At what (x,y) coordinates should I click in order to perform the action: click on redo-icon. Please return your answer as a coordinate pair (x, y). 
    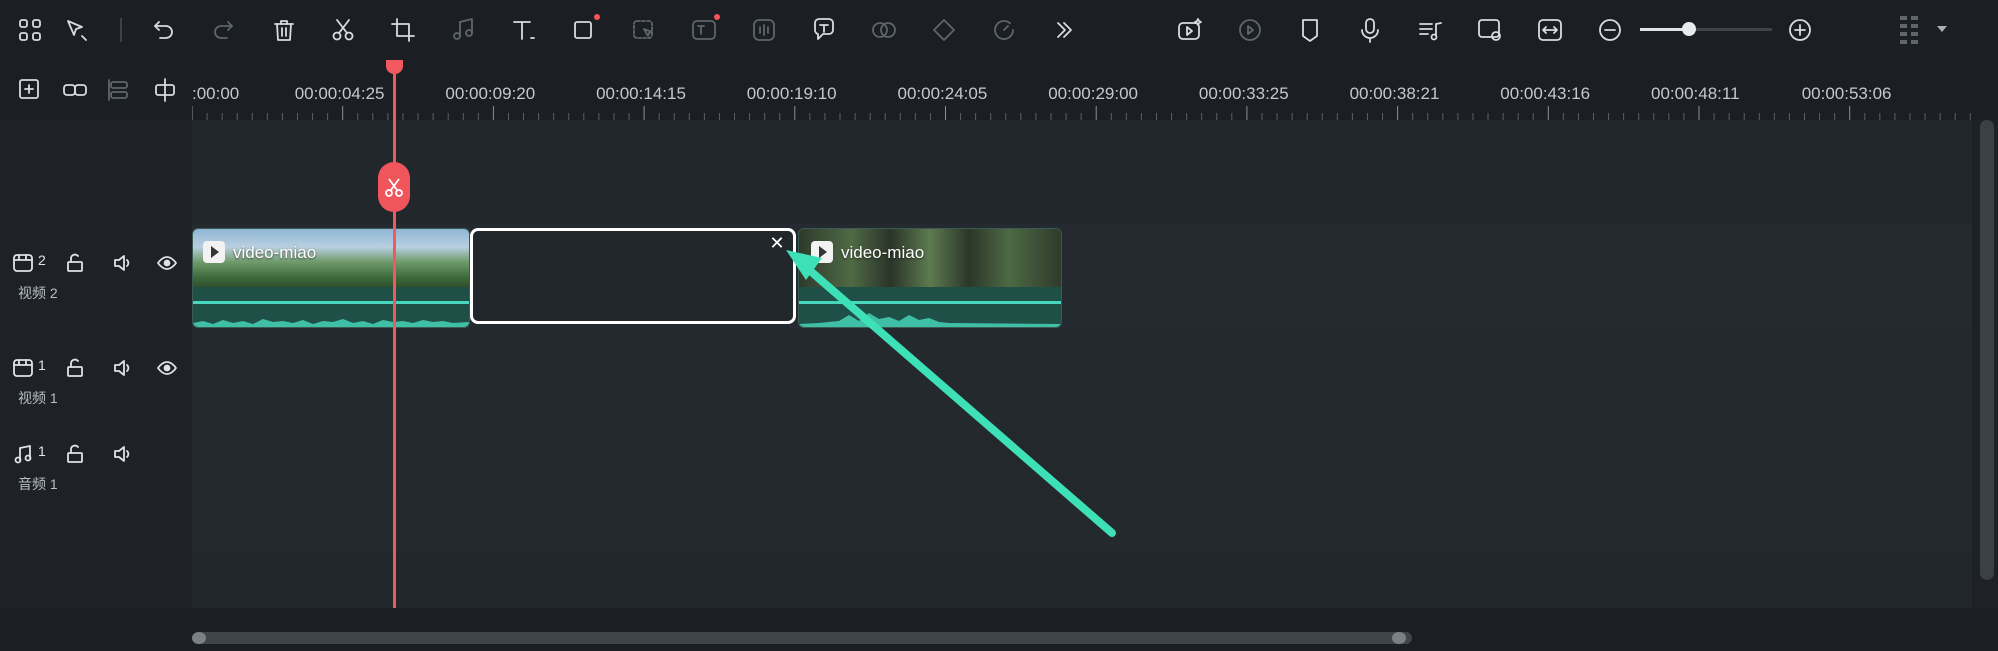
    Looking at the image, I should click on (223, 30).